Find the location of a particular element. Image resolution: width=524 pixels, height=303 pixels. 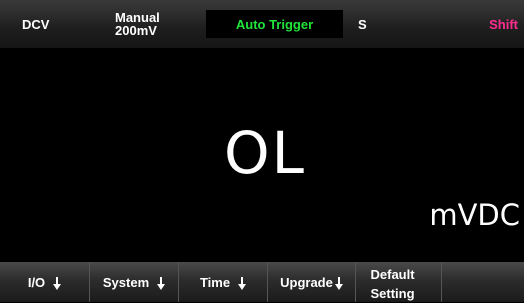

softkey-time: Time is located at coordinates (222, 282).